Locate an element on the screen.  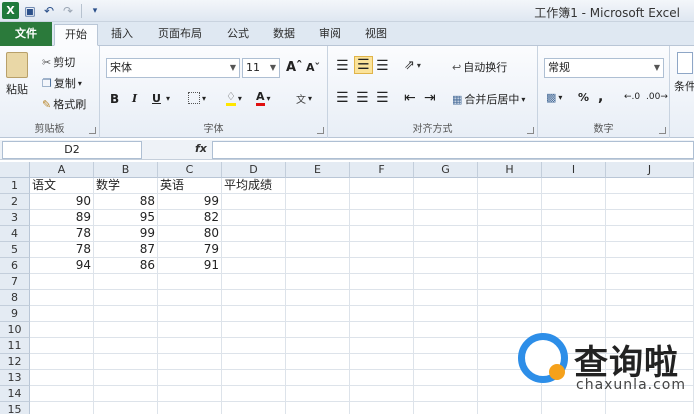
cell-g10 is located at coordinates (446, 330).